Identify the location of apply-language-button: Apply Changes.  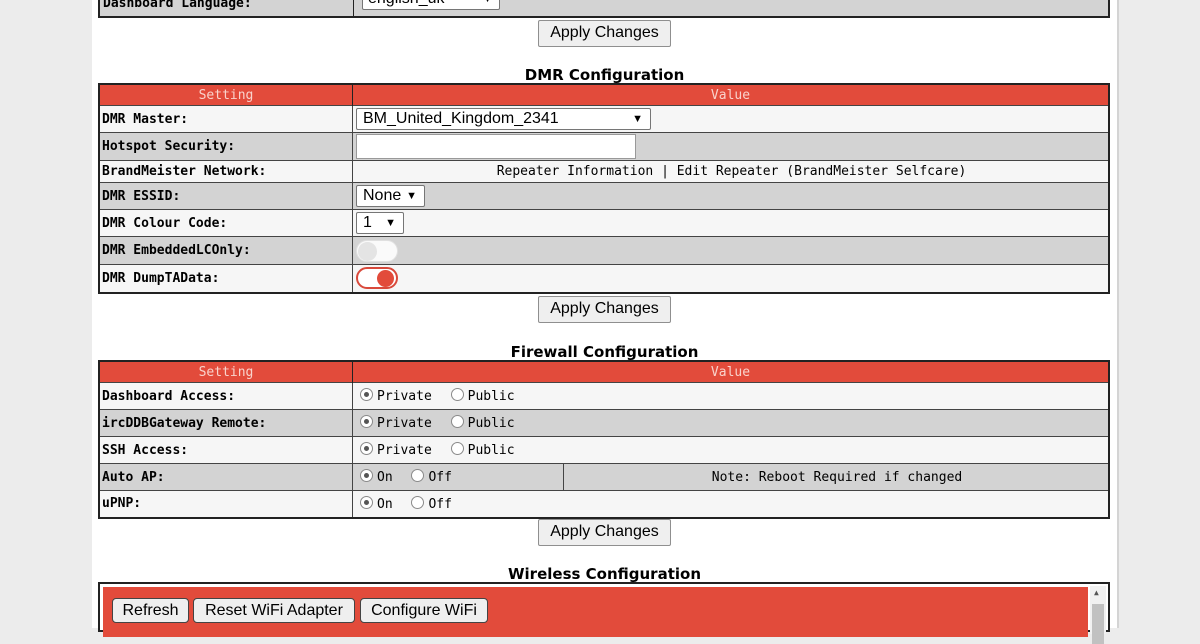
(604, 33).